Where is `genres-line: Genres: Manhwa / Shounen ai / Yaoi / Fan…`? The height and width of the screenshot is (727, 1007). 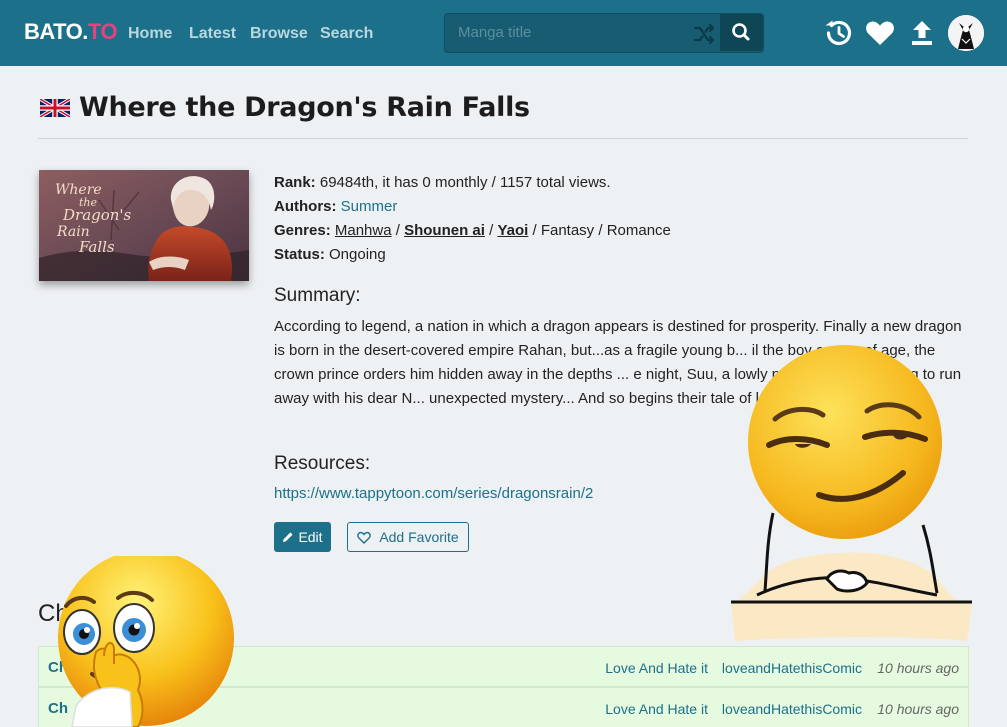
genres-line: Genres: Manhwa / Shounen ai / Yaoi / Fan… is located at coordinates (472, 230).